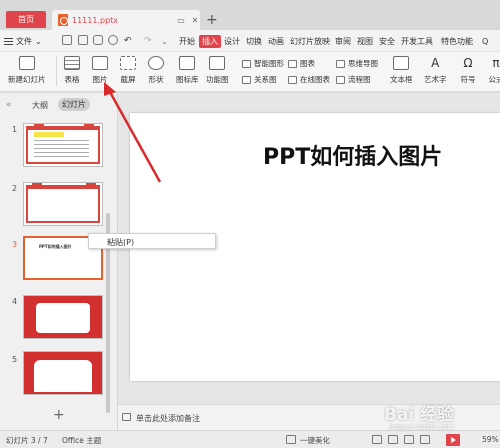  I want to click on watermark-text: Bai 经验, so click(419, 415).